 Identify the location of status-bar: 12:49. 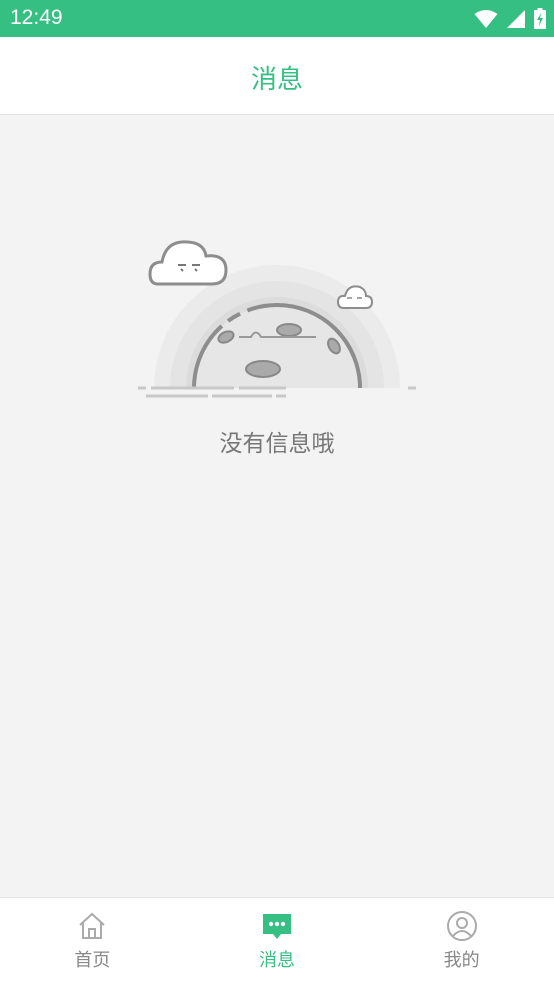
(277, 18).